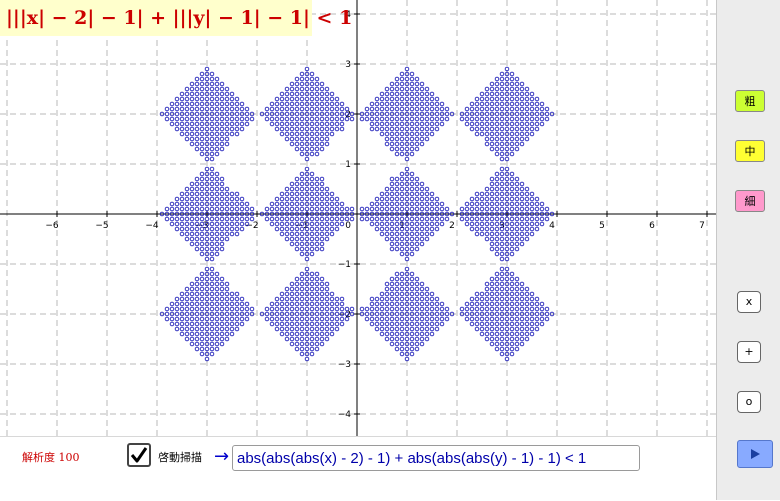 The height and width of the screenshot is (501, 780). I want to click on expression-input, so click(436, 458).